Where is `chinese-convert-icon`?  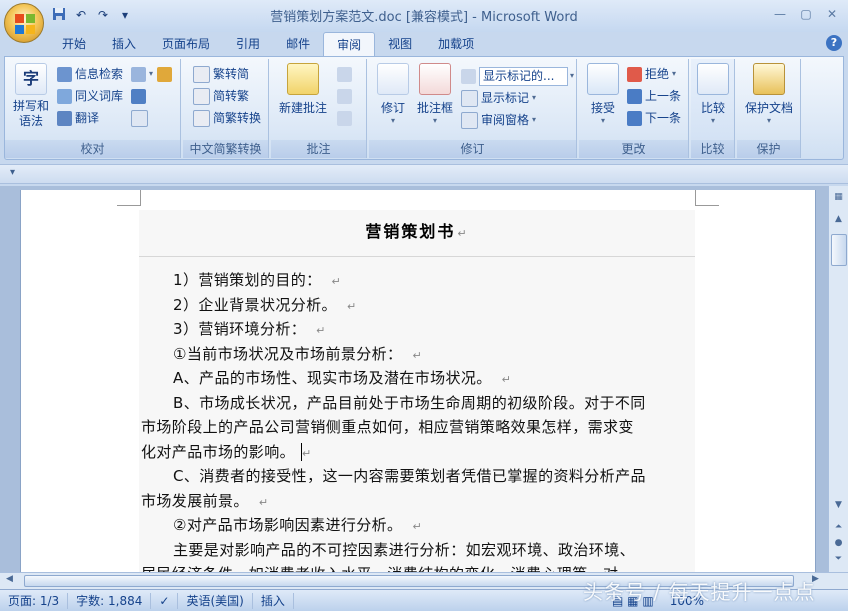 chinese-convert-icon is located at coordinates (201, 118).